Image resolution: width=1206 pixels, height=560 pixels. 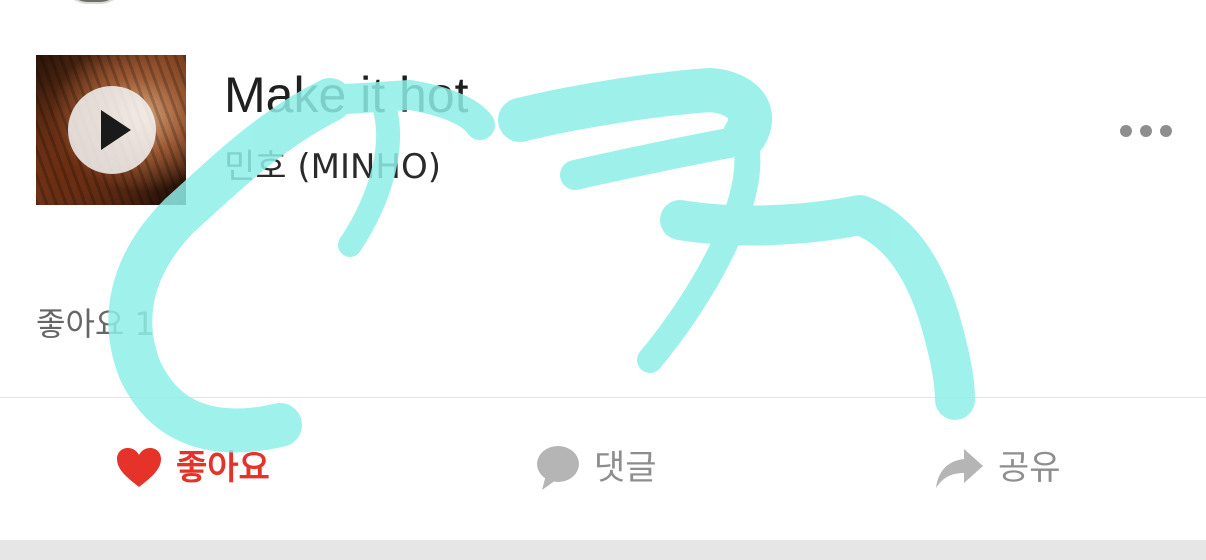 I want to click on artist-name: 민호 (MINHO), so click(x=332, y=167).